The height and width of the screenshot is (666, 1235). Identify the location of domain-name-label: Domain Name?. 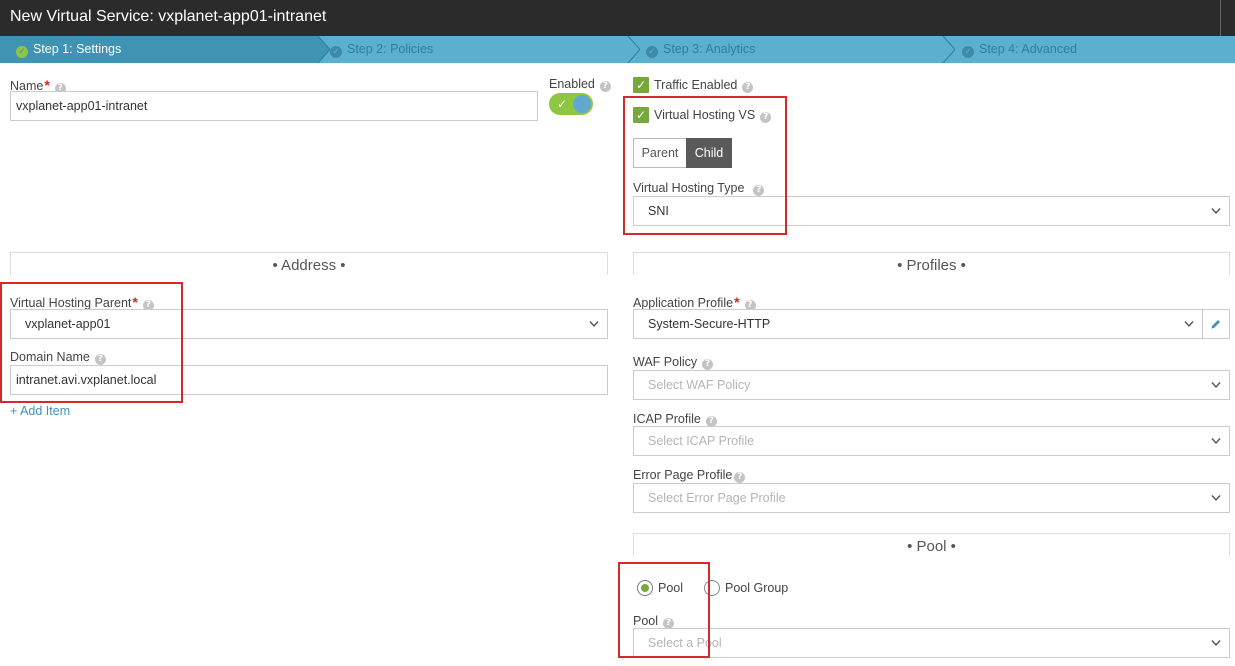
(58, 357).